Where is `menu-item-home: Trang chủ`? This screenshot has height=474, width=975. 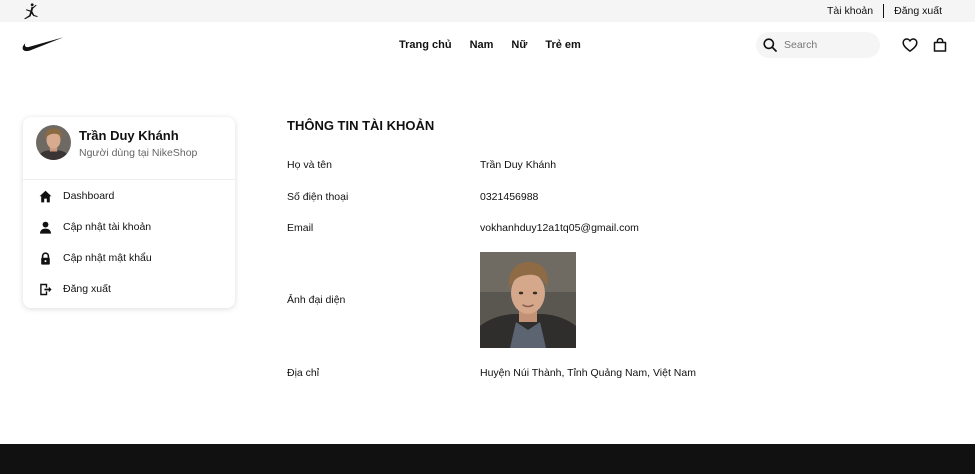
menu-item-home: Trang chủ is located at coordinates (425, 45).